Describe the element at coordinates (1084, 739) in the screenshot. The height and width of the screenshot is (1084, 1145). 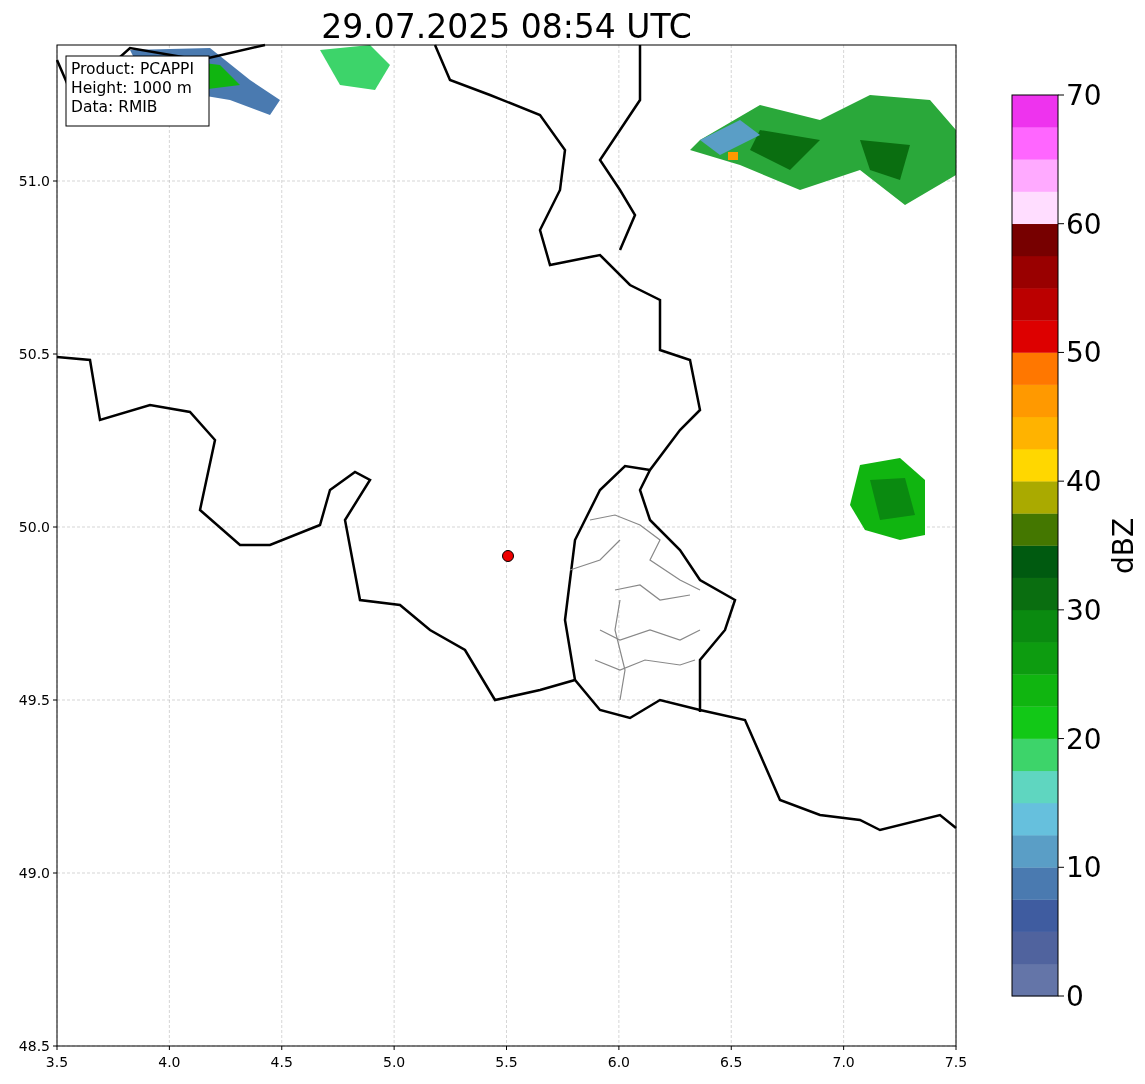
I see `colorbar-tick-label: 20` at that location.